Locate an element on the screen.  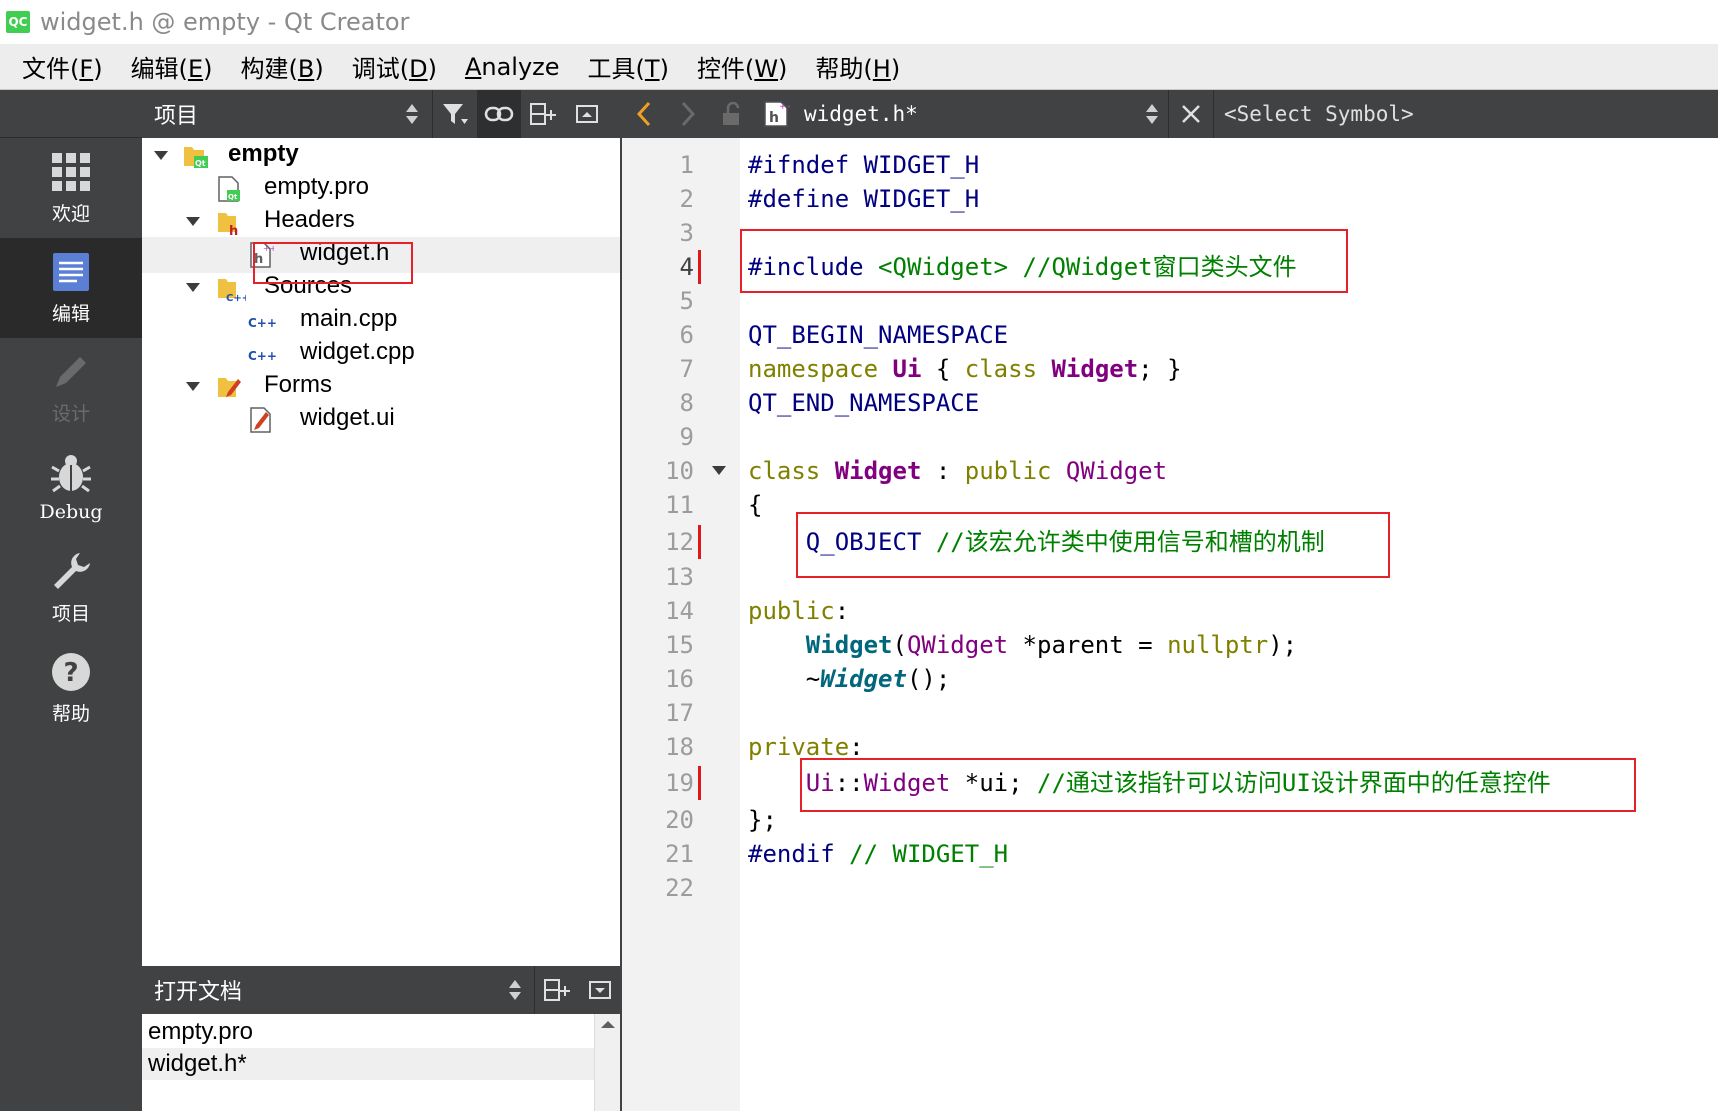
symbol-selector: <Select Symbol> is located at coordinates (1319, 114).